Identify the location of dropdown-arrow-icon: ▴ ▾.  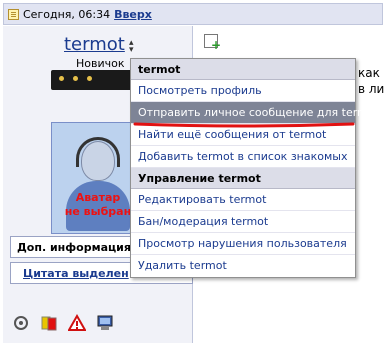
(131, 47).